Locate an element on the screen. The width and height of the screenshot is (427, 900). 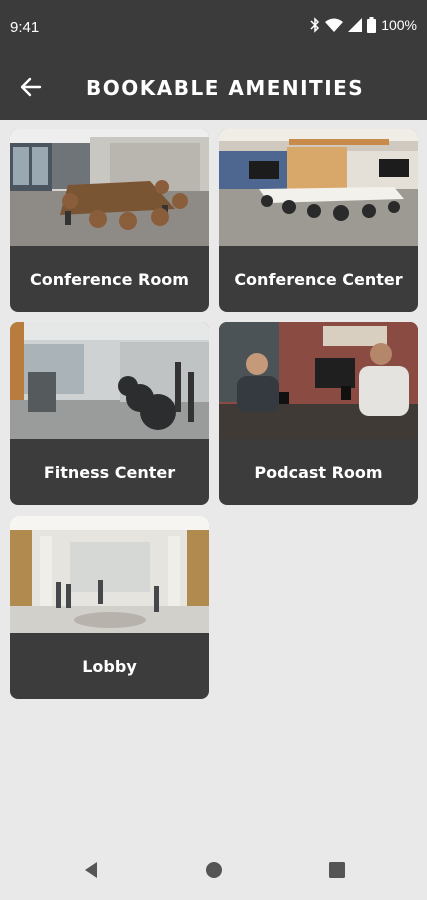
back-button is located at coordinates (31, 89).